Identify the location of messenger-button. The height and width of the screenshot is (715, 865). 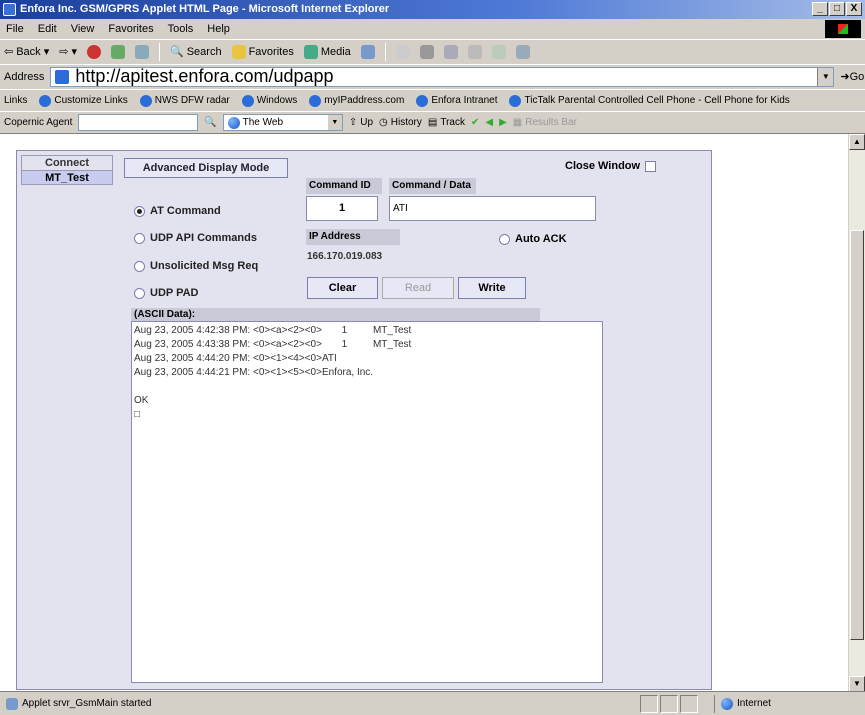
(498, 51).